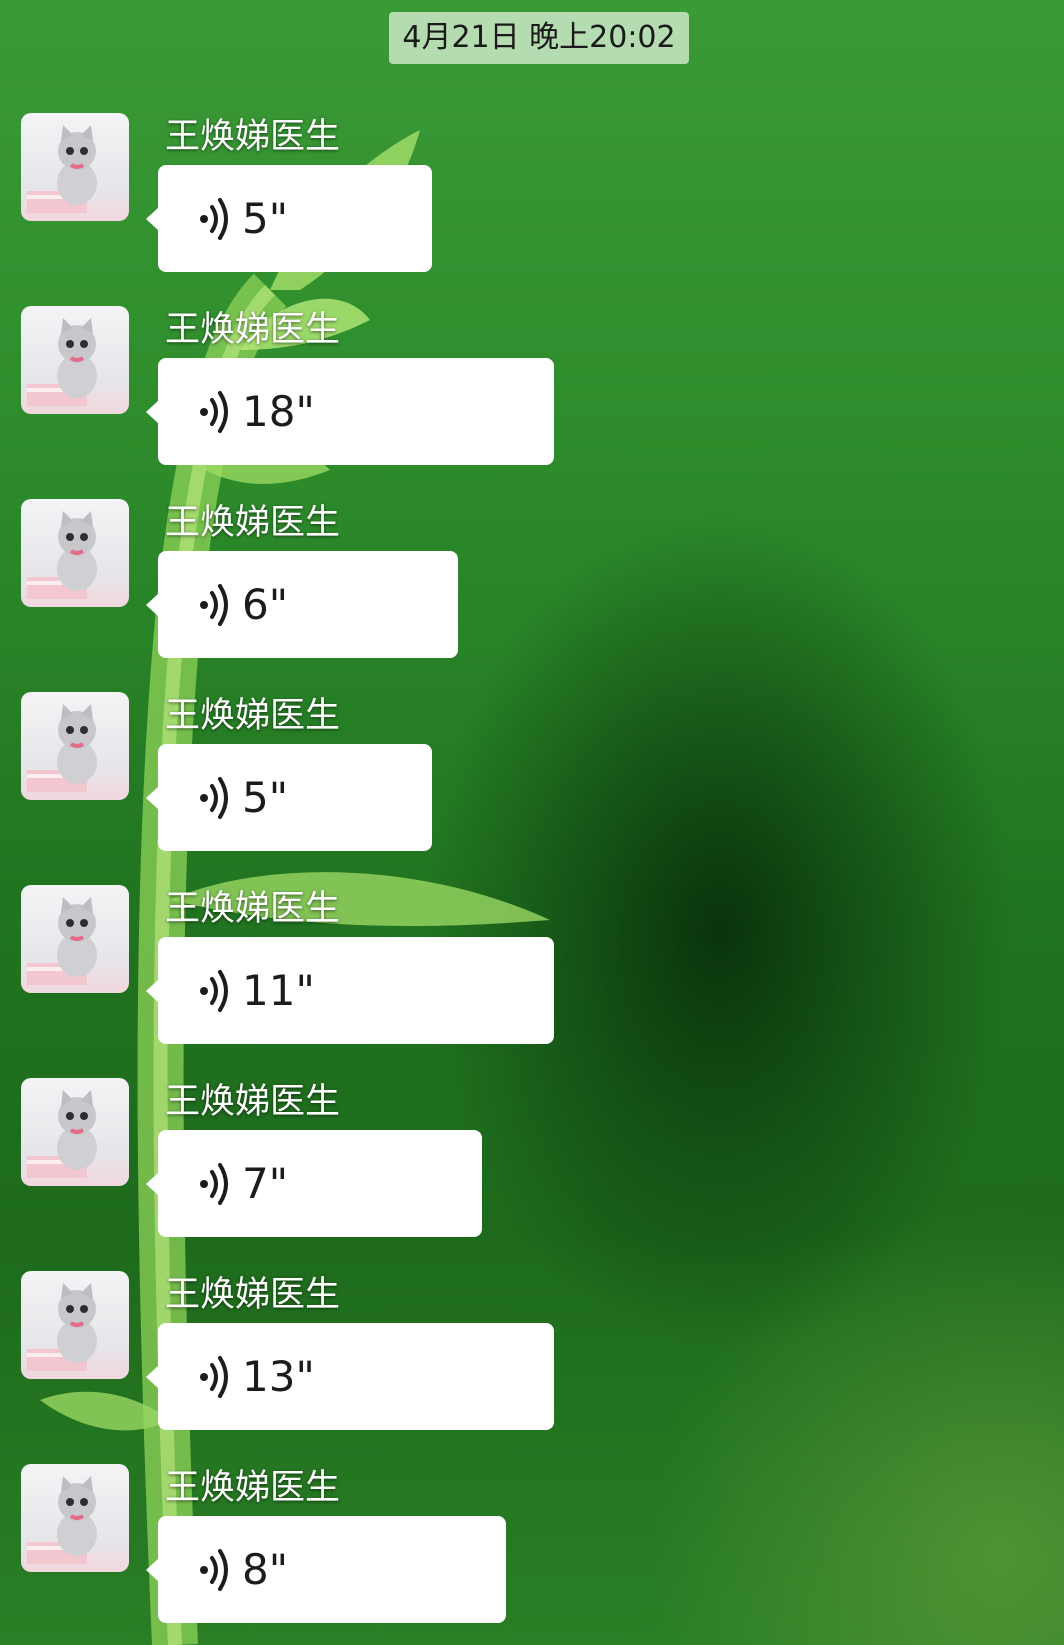 This screenshot has width=1064, height=1645. I want to click on voice-bubble: 7", so click(314, 1183).